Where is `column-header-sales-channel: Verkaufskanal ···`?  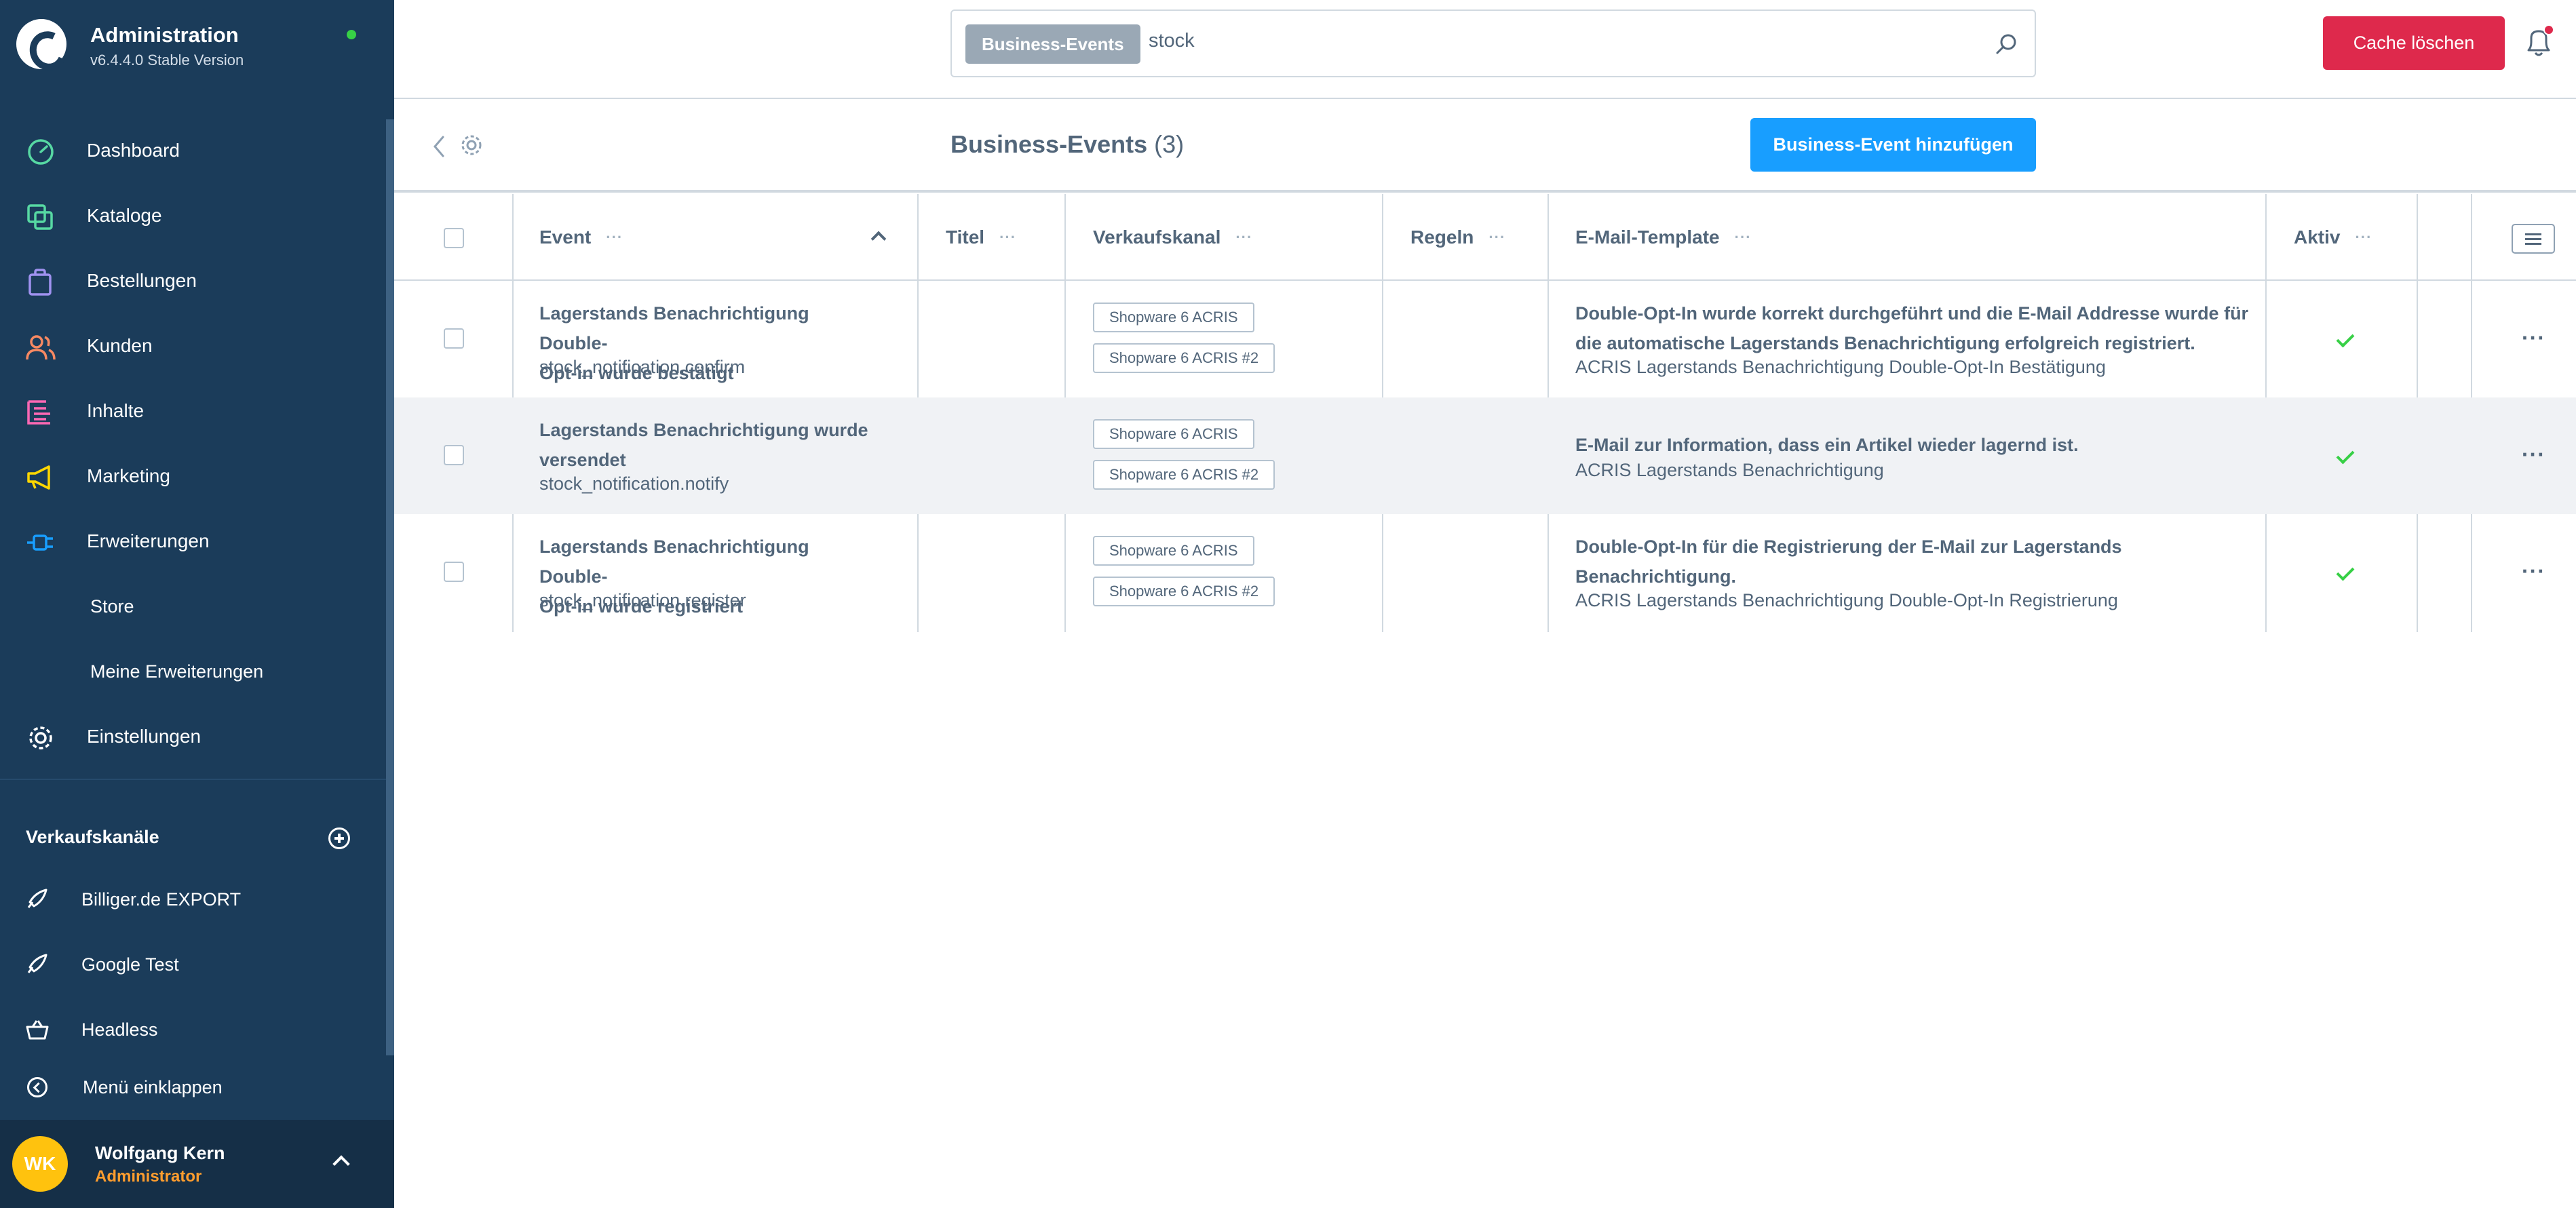 column-header-sales-channel: Verkaufskanal ··· is located at coordinates (1172, 237).